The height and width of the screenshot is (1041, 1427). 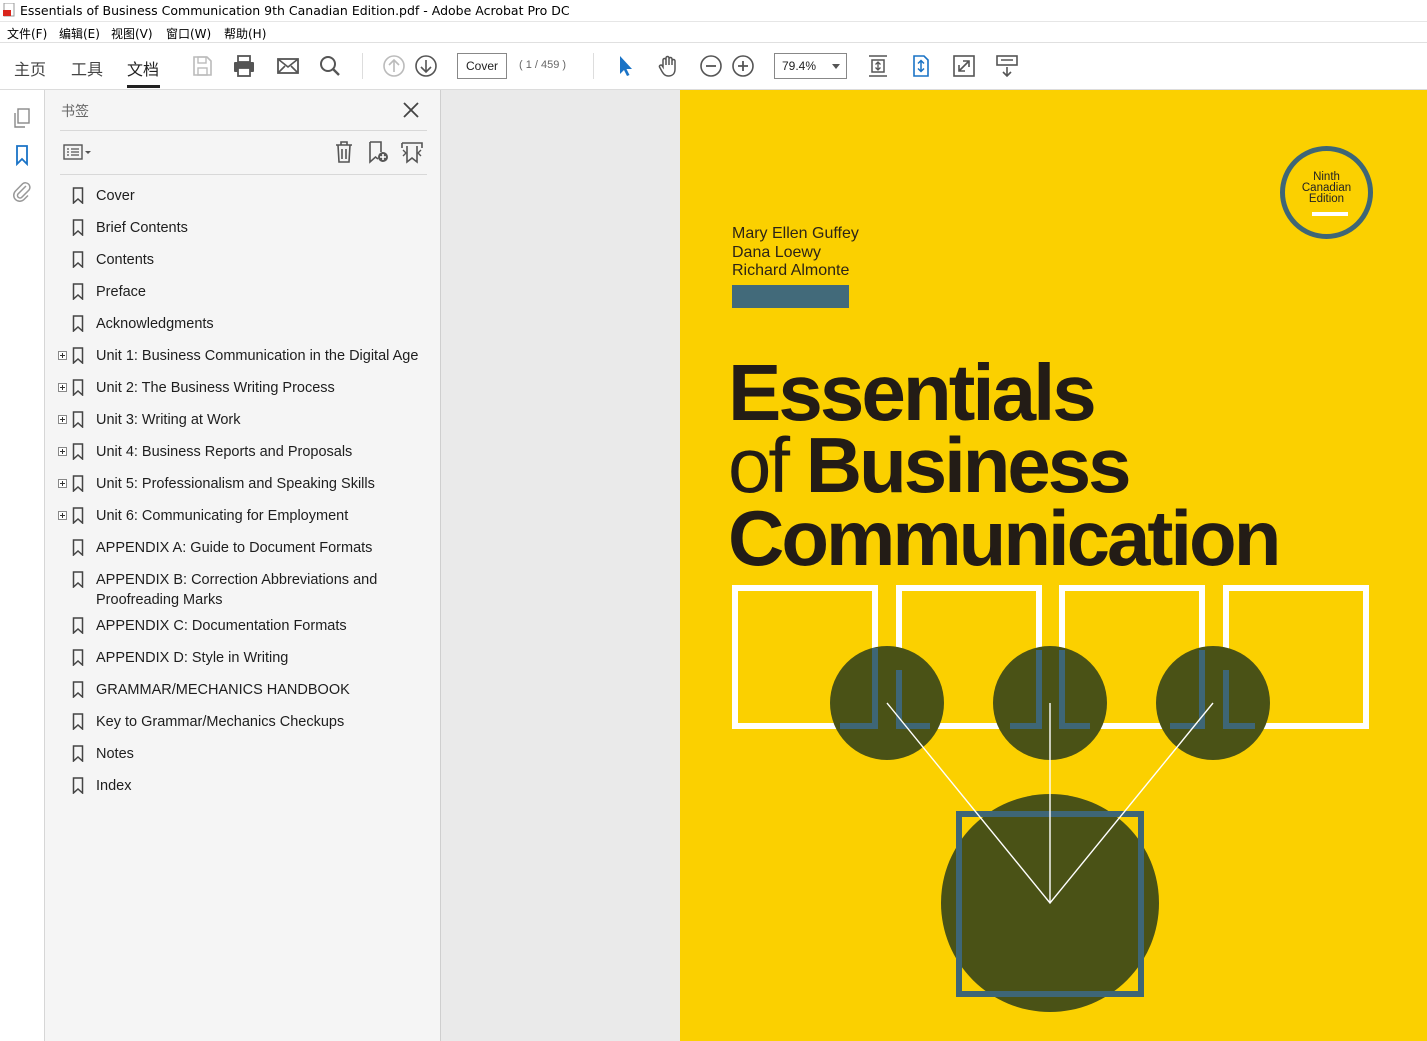 I want to click on fit-page-icon, so click(x=921, y=66).